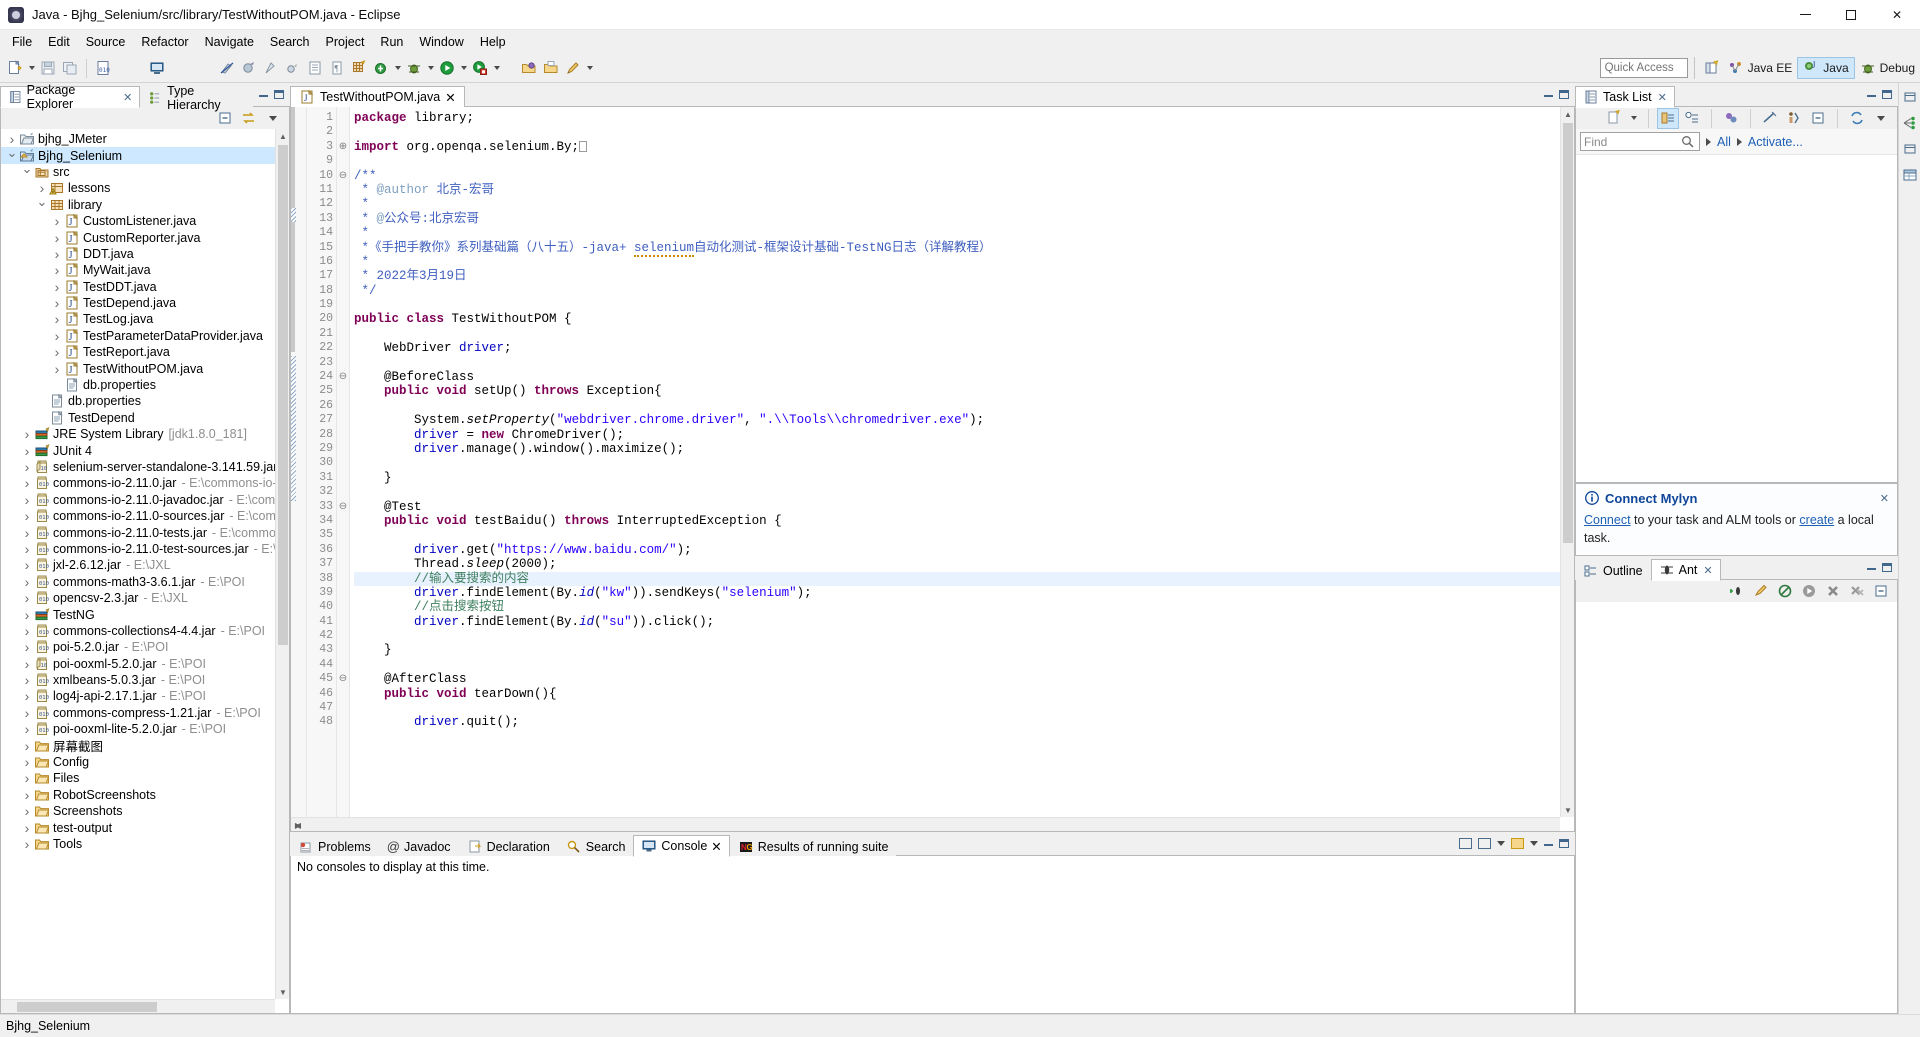  What do you see at coordinates (1833, 591) in the screenshot?
I see `remove-buildfile-button` at bounding box center [1833, 591].